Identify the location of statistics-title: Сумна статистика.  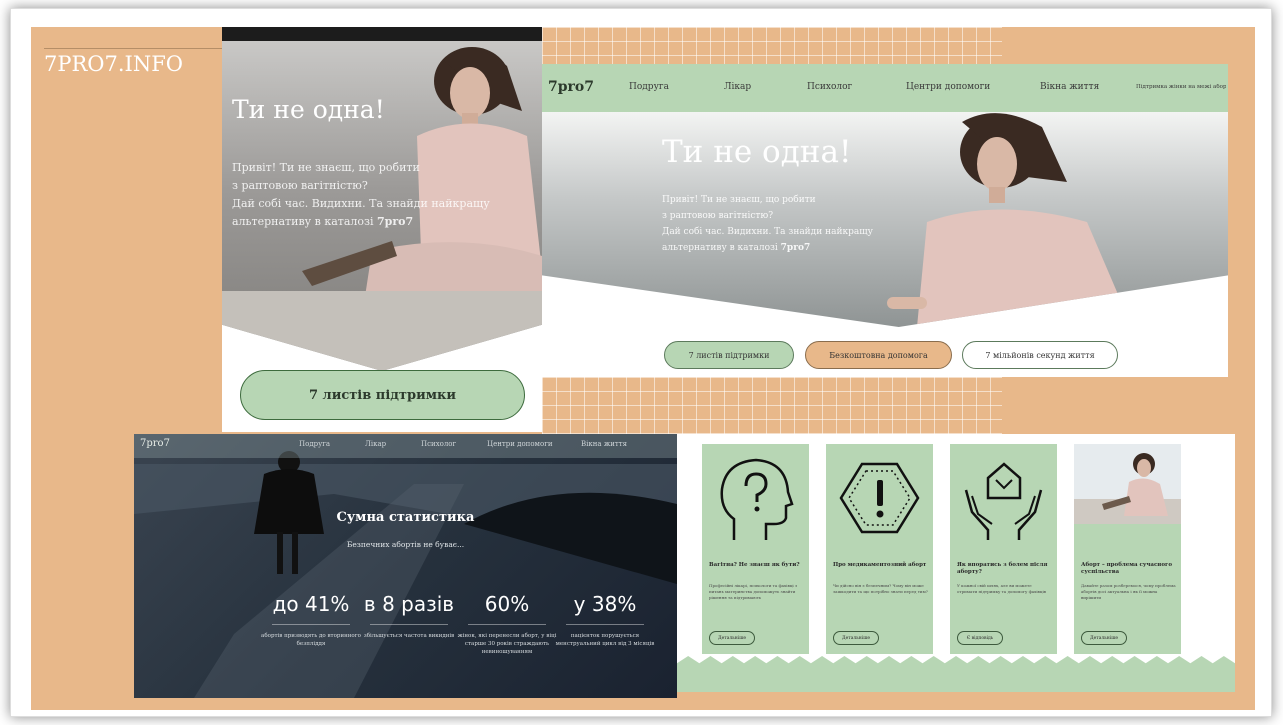
(405, 517).